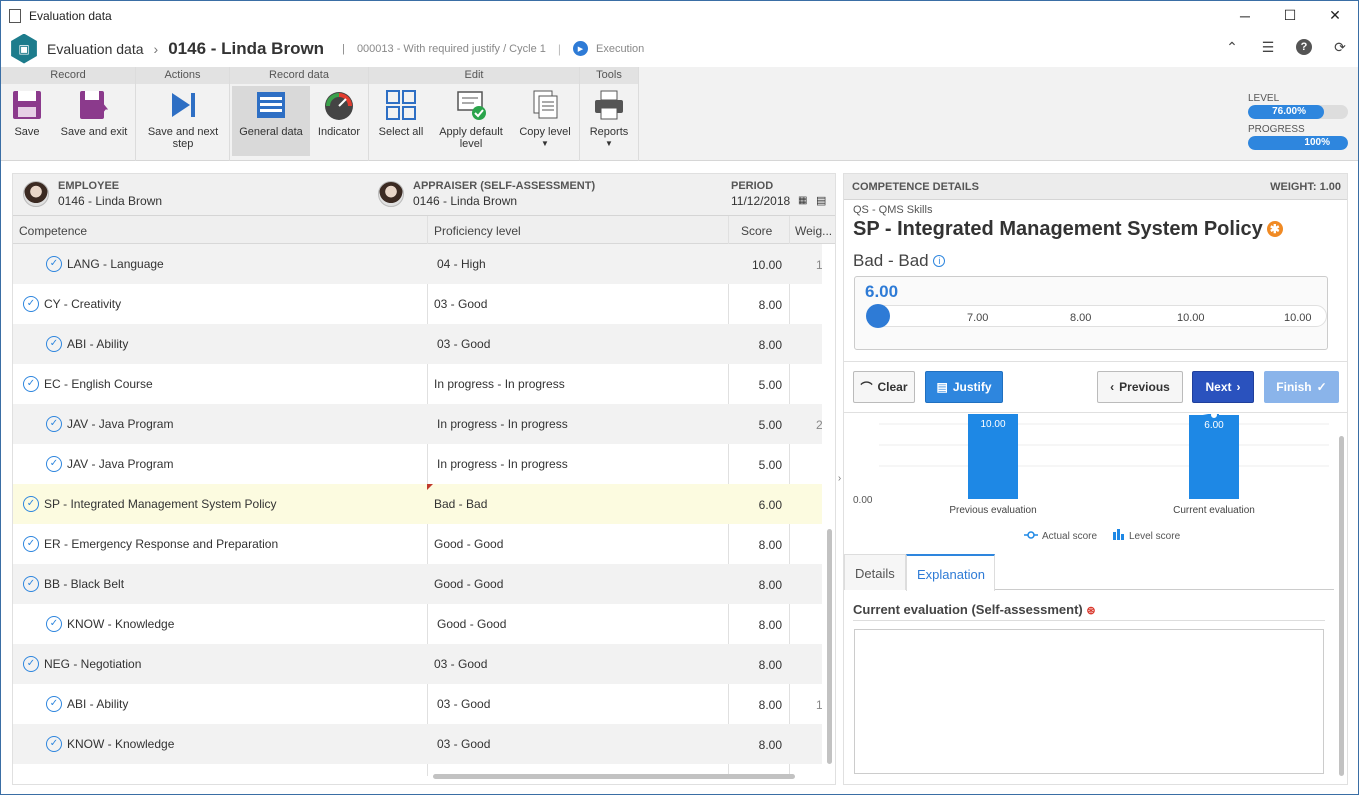 The height and width of the screenshot is (795, 1359). I want to click on document-icon, so click(15, 15).